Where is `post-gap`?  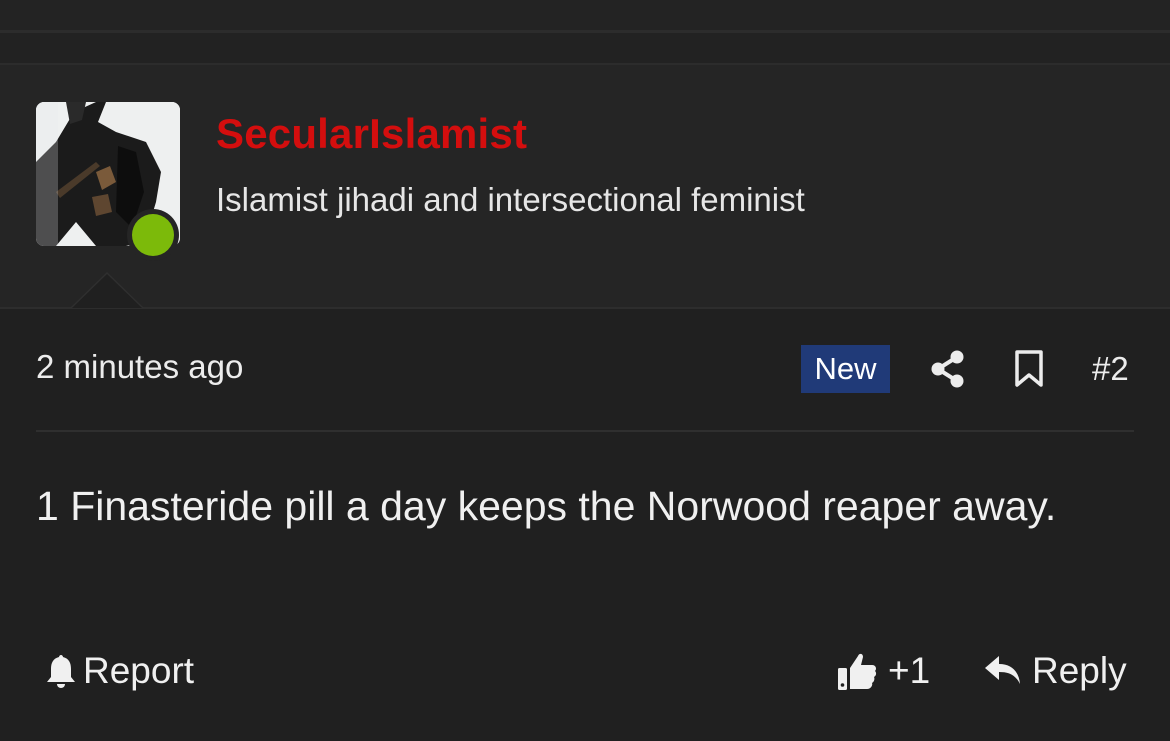
post-gap is located at coordinates (585, 48).